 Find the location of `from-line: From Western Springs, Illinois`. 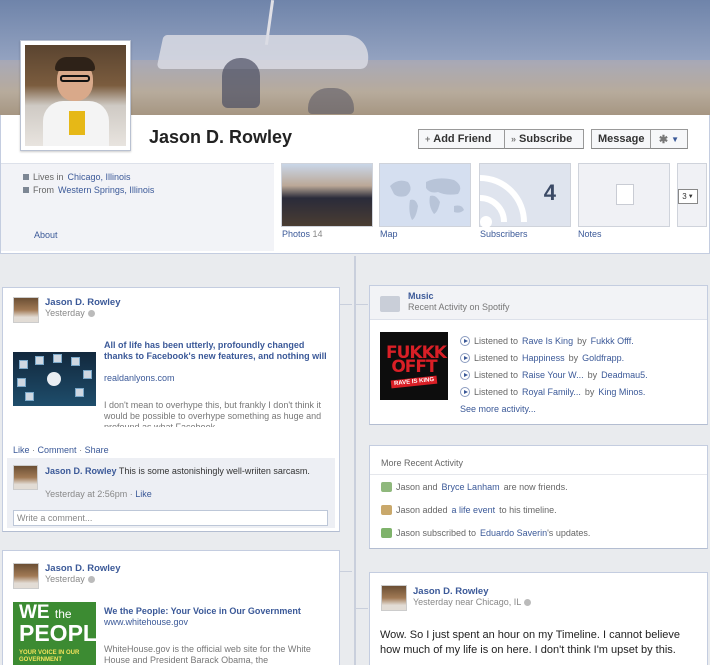

from-line: From Western Springs, Illinois is located at coordinates (88, 190).